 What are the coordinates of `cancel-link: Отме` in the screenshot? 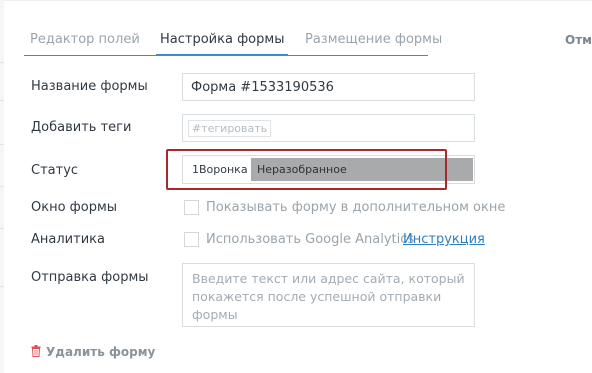 It's located at (578, 40).